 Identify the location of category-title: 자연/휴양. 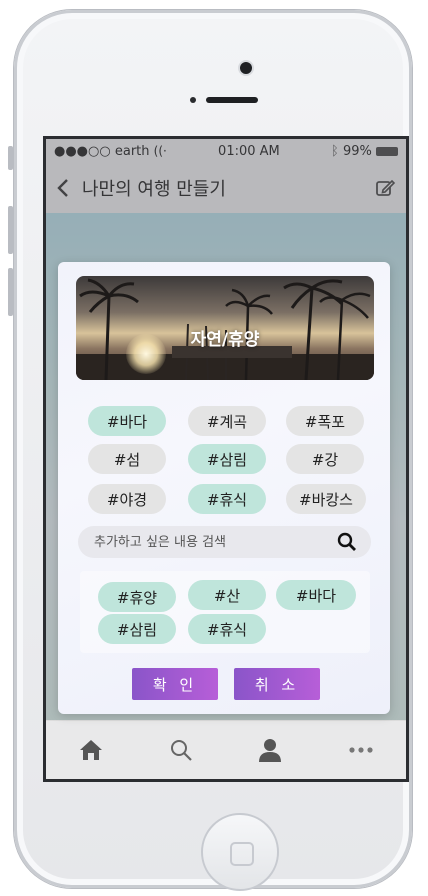
(225, 339).